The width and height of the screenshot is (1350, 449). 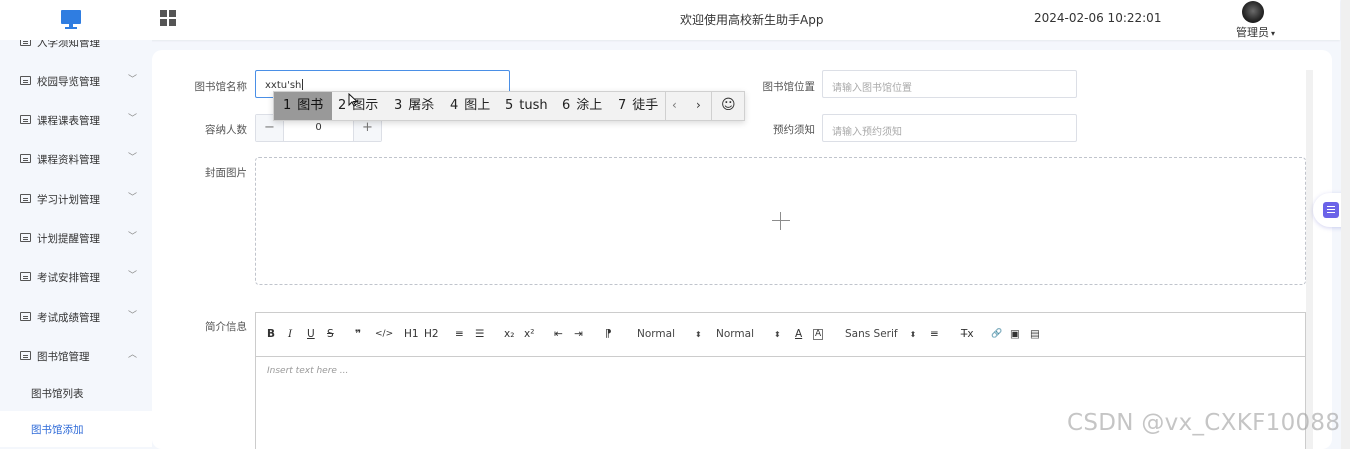 What do you see at coordinates (311, 335) in the screenshot?
I see `underline-button: U` at bounding box center [311, 335].